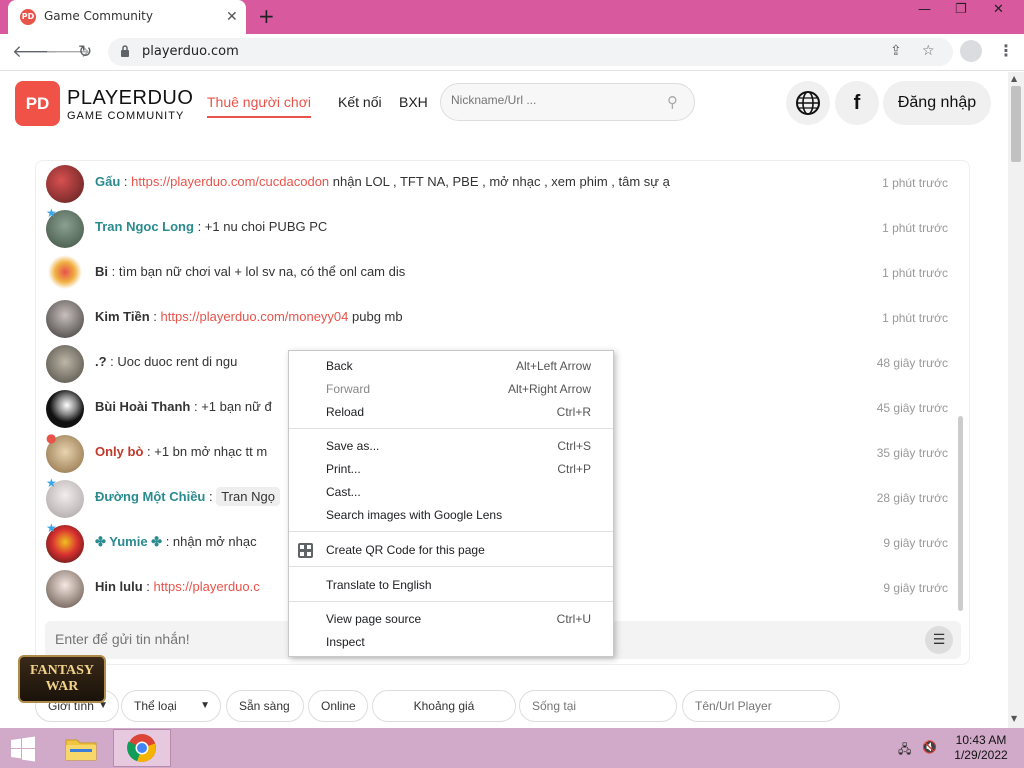 This screenshot has width=1024, height=768. Describe the element at coordinates (1014, 718) in the screenshot. I see `scroll-down-icon: ▼` at that location.